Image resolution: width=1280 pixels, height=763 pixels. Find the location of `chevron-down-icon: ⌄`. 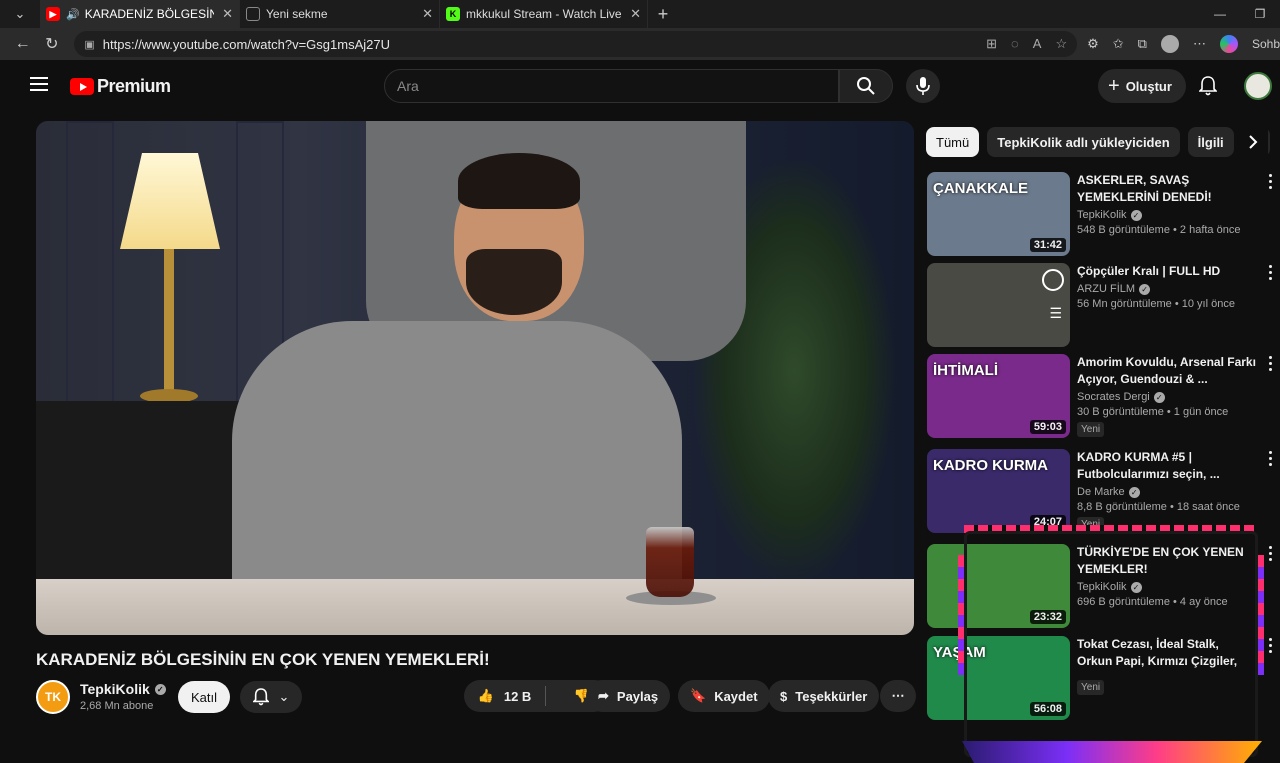

chevron-down-icon: ⌄ is located at coordinates (284, 696).